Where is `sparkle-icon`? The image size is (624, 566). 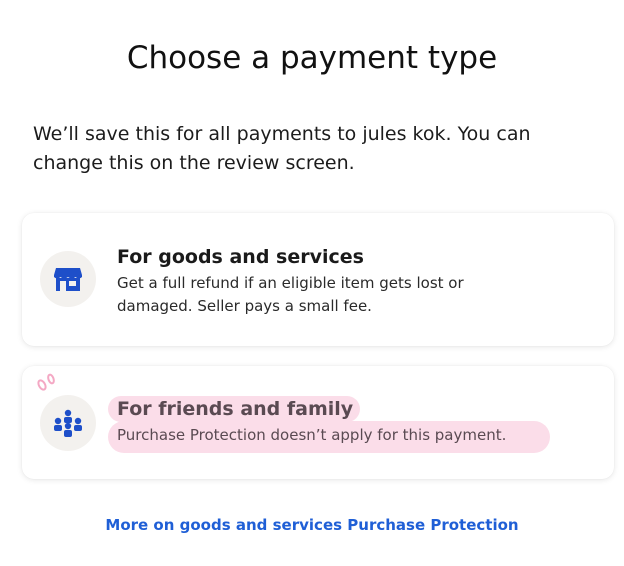 sparkle-icon is located at coordinates (46, 382).